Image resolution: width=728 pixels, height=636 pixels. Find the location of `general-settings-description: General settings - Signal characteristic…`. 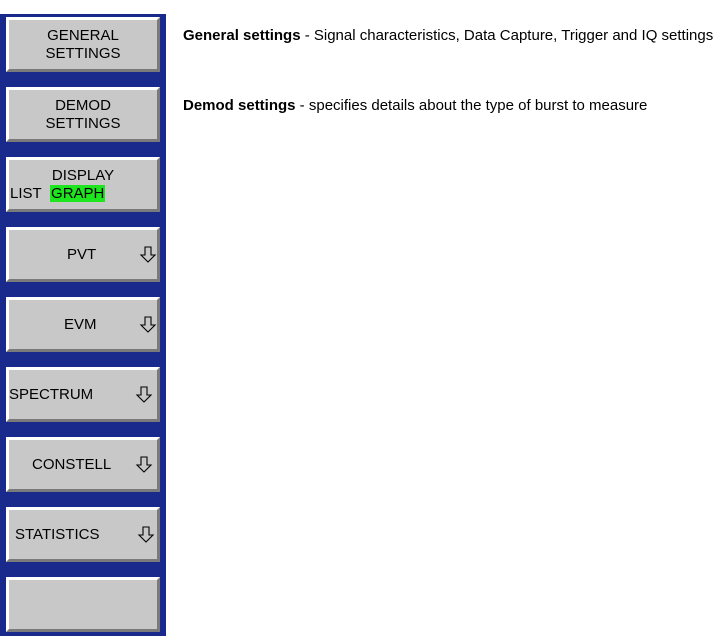

general-settings-description: General settings - Signal characteristic… is located at coordinates (453, 35).